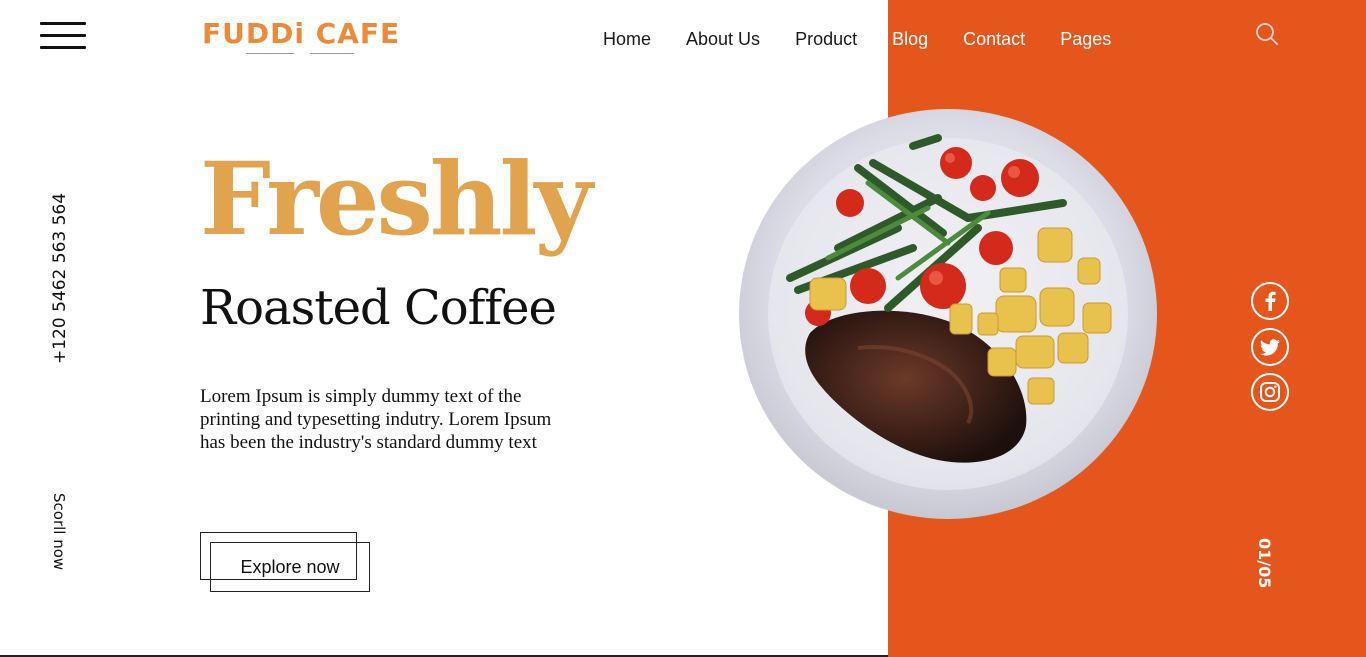 The width and height of the screenshot is (1366, 657). What do you see at coordinates (1264, 563) in the screenshot?
I see `slide-counter: 01/05` at bounding box center [1264, 563].